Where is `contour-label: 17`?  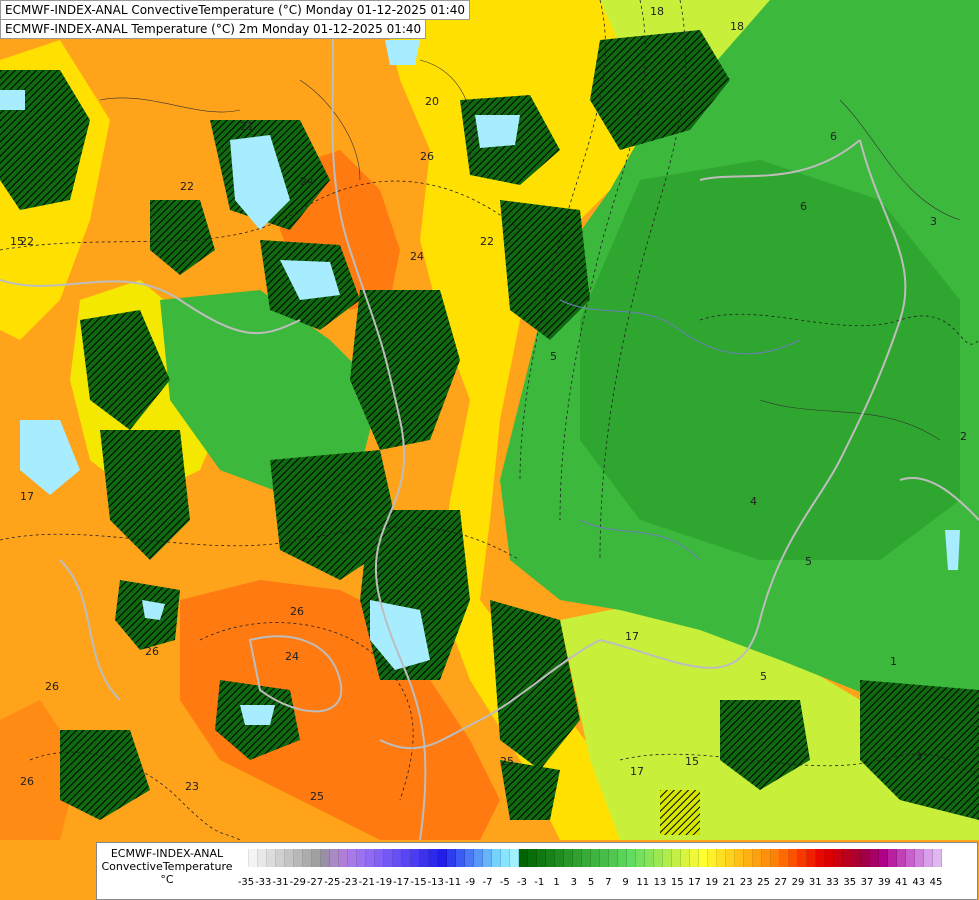
contour-label: 17 is located at coordinates (632, 636).